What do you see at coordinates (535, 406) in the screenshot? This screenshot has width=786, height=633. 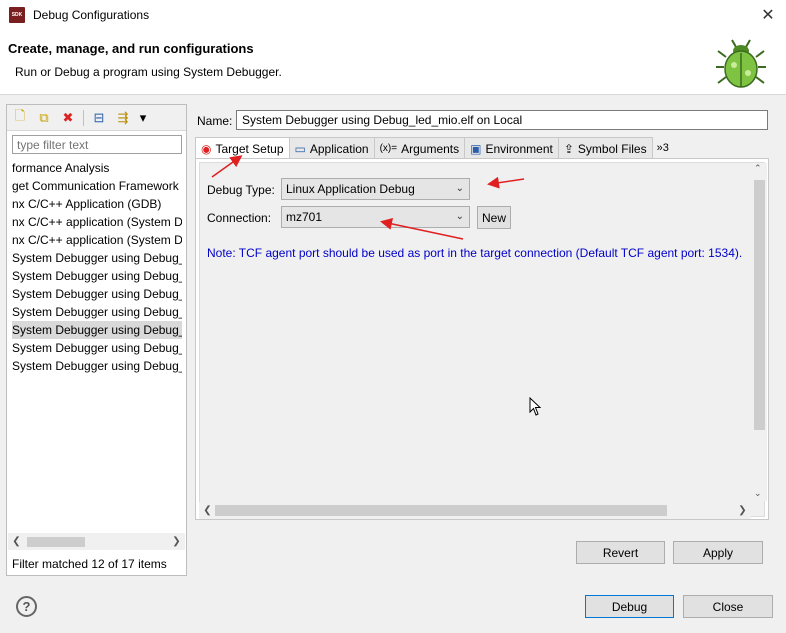 I see `mouse-cursor-icon` at bounding box center [535, 406].